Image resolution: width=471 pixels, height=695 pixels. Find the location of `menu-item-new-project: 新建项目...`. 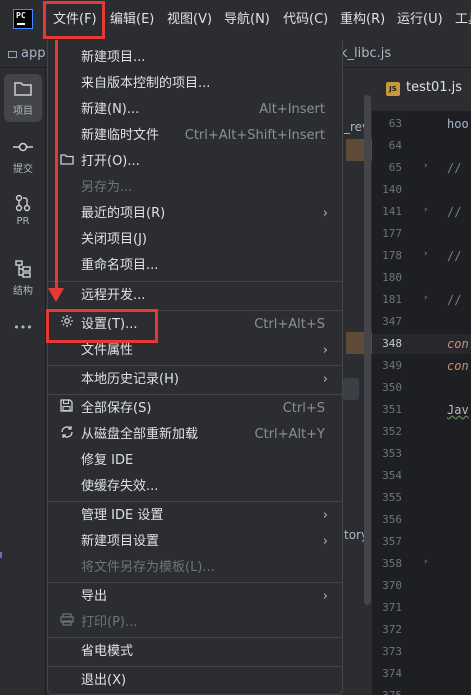

menu-item-new-project: 新建项目... is located at coordinates (195, 58).